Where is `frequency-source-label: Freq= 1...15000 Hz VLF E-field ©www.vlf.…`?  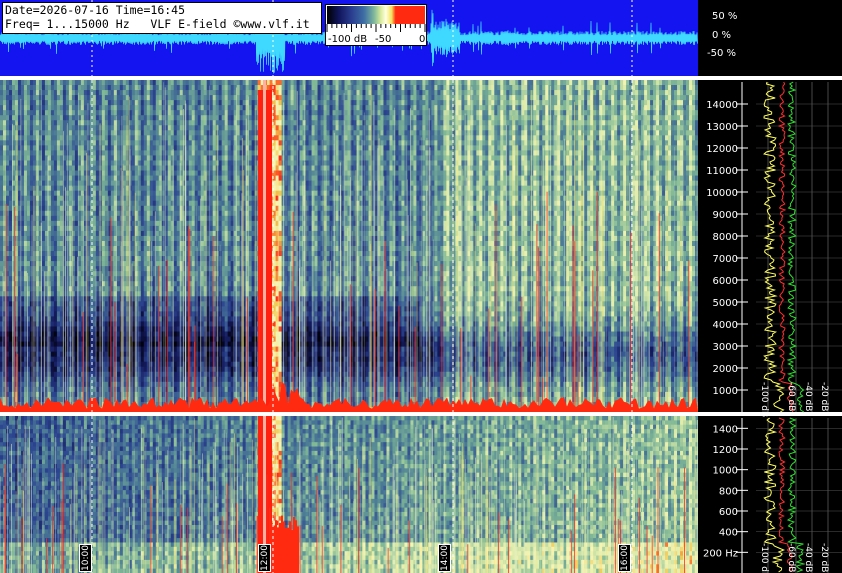
frequency-source-label: Freq= 1...15000 Hz VLF E-field ©www.vlf.… is located at coordinates (162, 24).